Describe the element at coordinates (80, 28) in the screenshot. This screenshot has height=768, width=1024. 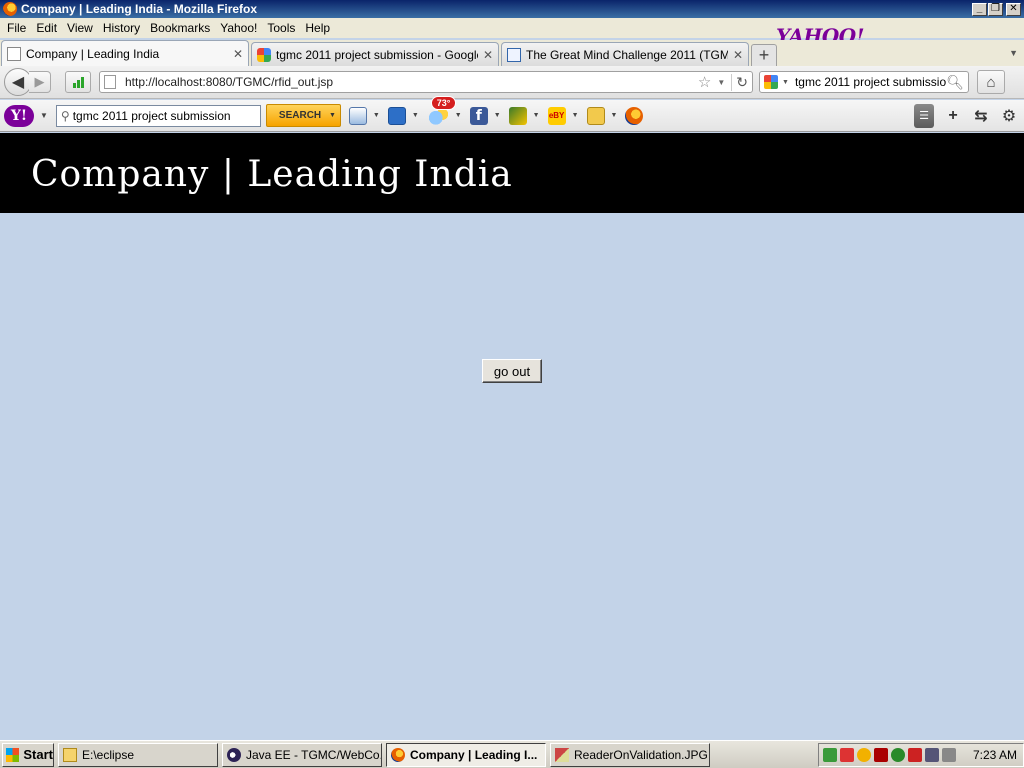
I see `menu-view: View` at that location.